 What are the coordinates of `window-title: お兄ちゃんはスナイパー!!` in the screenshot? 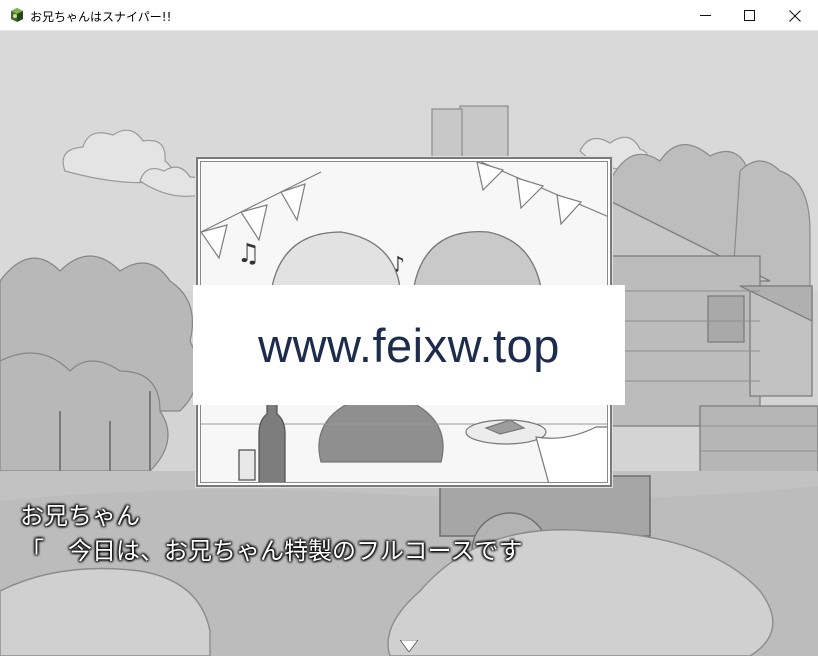 It's located at (101, 17).